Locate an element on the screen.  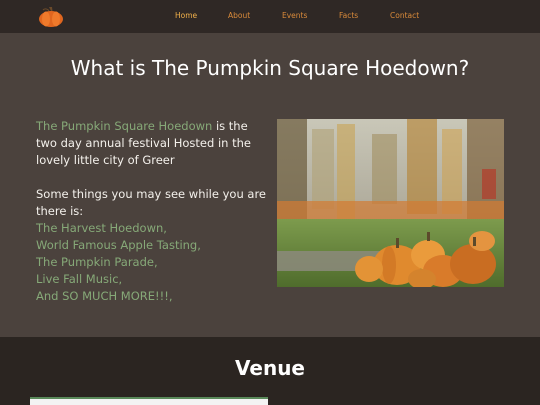
list-item: Live Fall Music, is located at coordinates (79, 279).